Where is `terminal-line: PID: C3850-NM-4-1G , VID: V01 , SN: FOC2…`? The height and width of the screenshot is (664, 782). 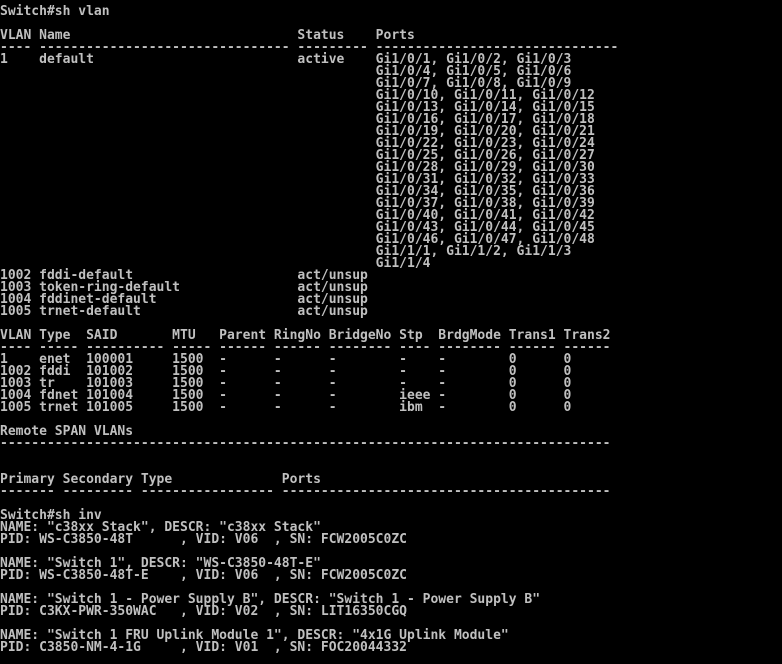 terminal-line: PID: C3850-NM-4-1G , VID: V01 , SN: FOC2… is located at coordinates (203, 647).